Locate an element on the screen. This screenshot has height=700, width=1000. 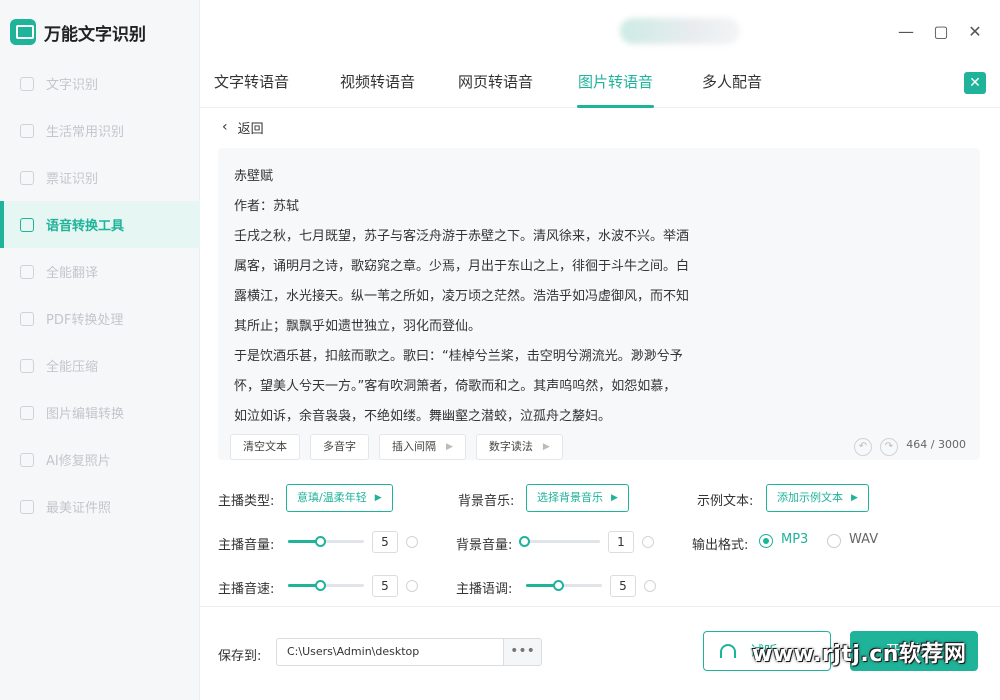
anchor-volume-label: 主播音量: is located at coordinates (246, 545).